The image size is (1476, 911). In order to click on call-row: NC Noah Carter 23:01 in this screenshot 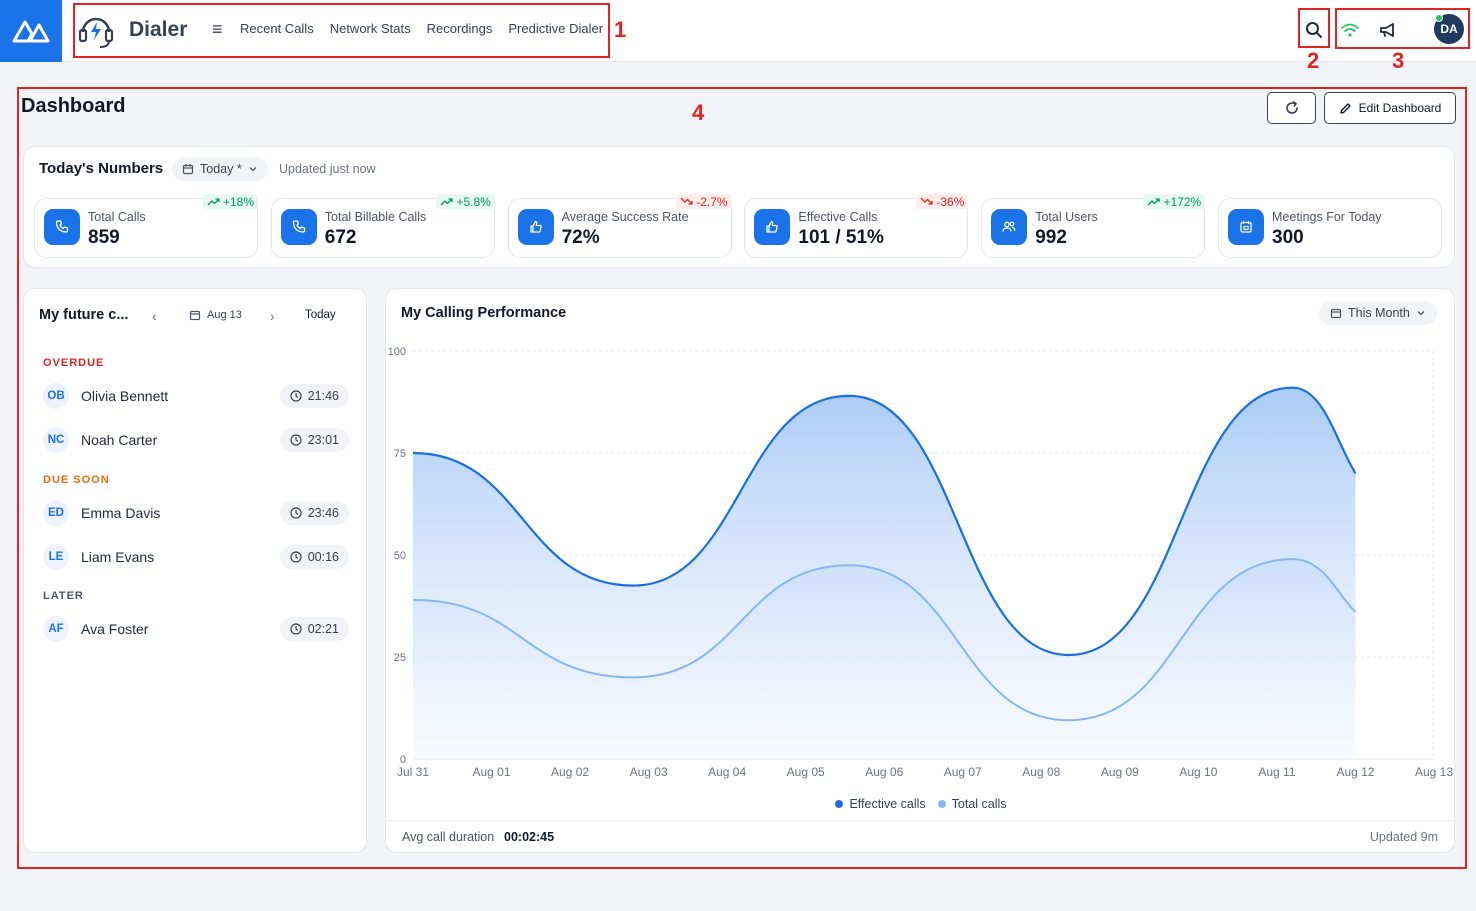, I will do `click(196, 440)`.